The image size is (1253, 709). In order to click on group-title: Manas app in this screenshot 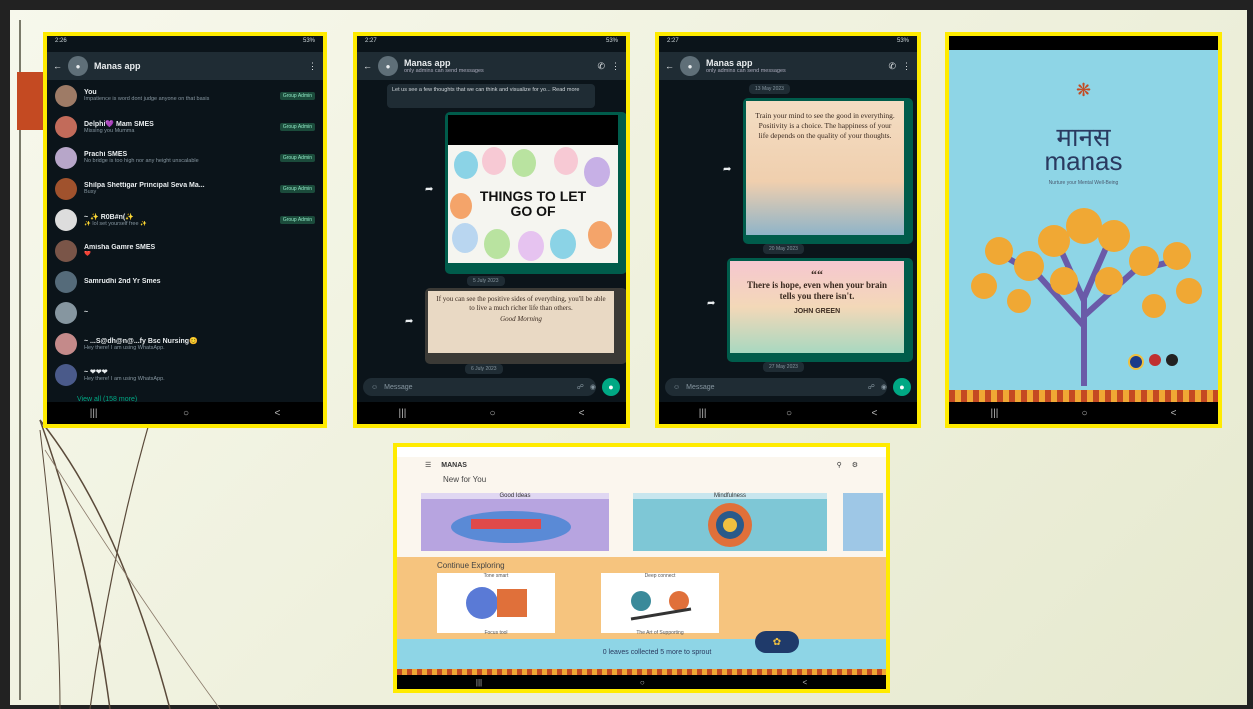, I will do `click(198, 66)`.